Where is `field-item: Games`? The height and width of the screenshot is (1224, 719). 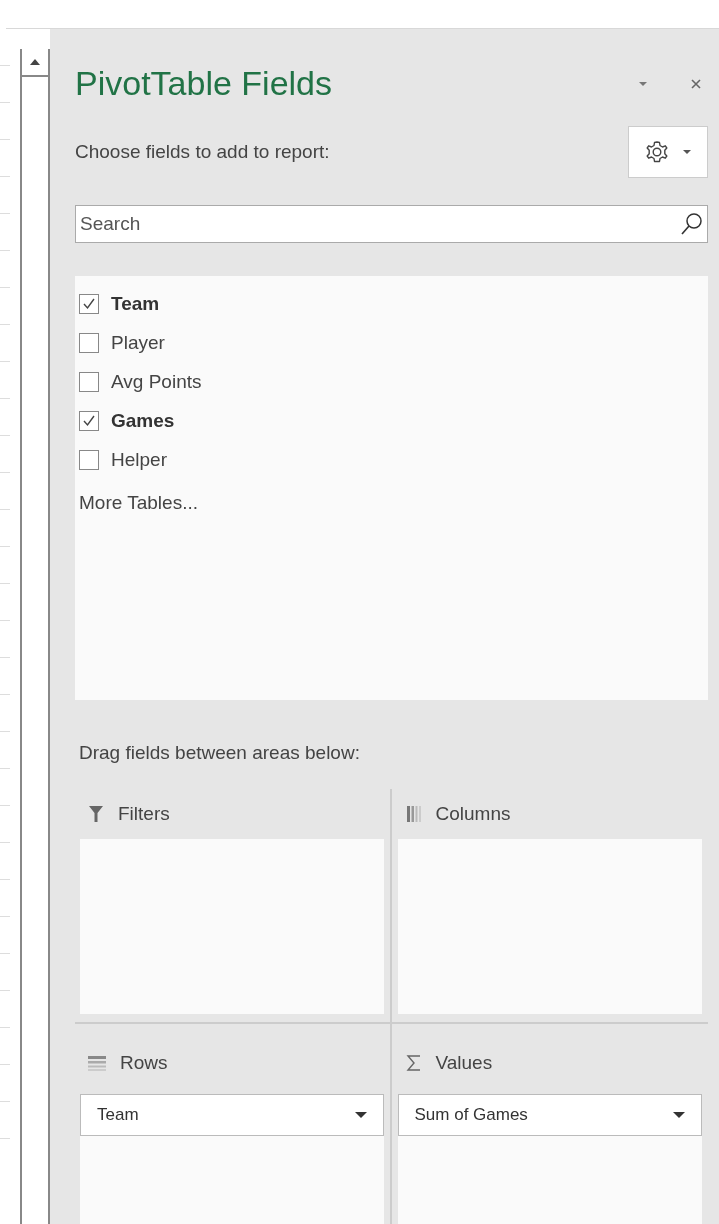 field-item: Games is located at coordinates (391, 421).